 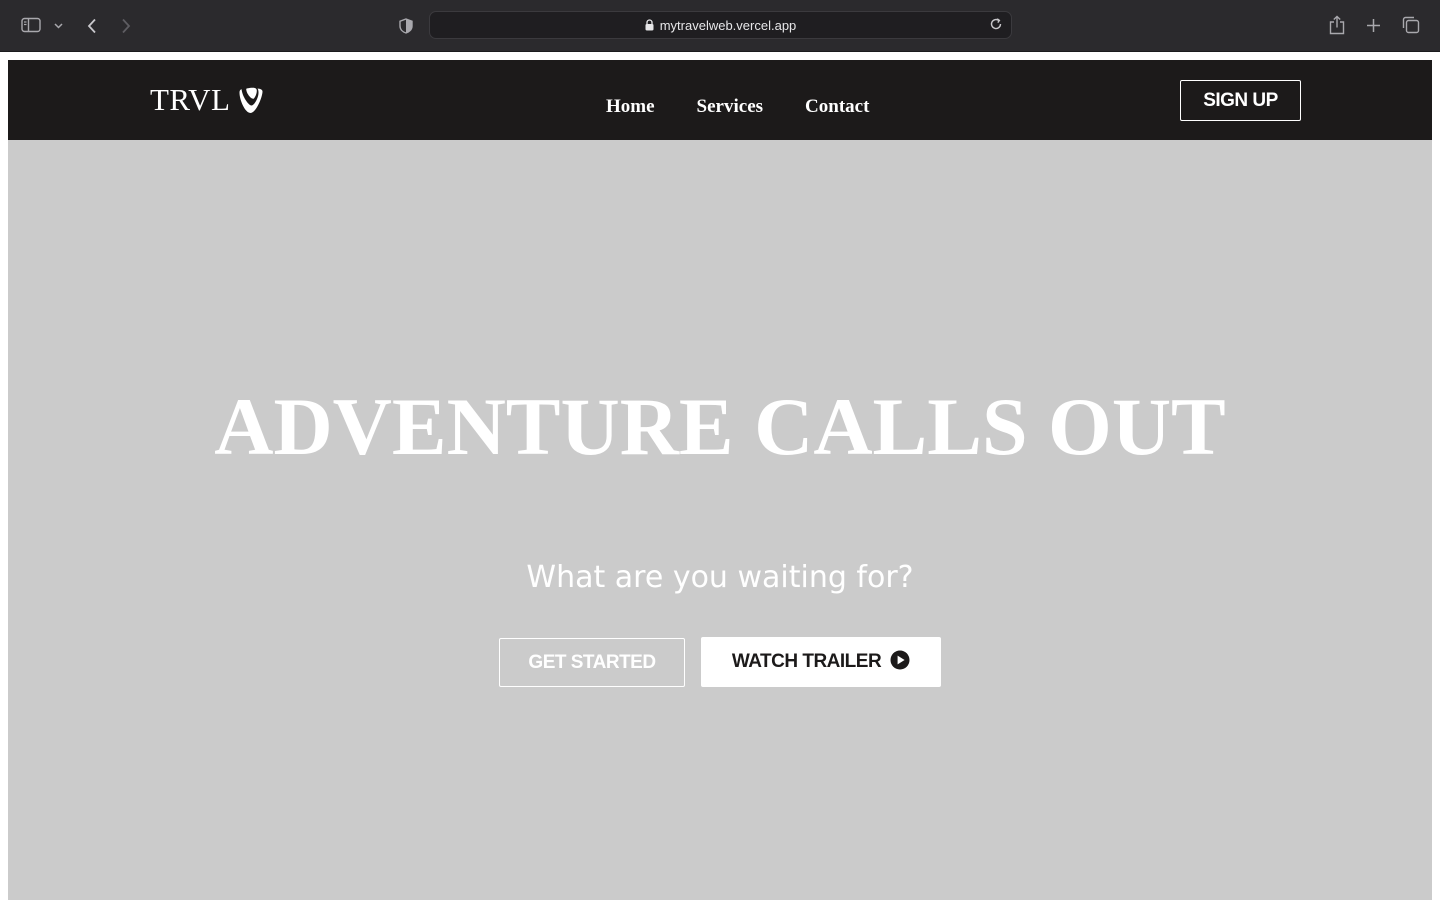 What do you see at coordinates (58, 26) in the screenshot?
I see `chevron-down-icon` at bounding box center [58, 26].